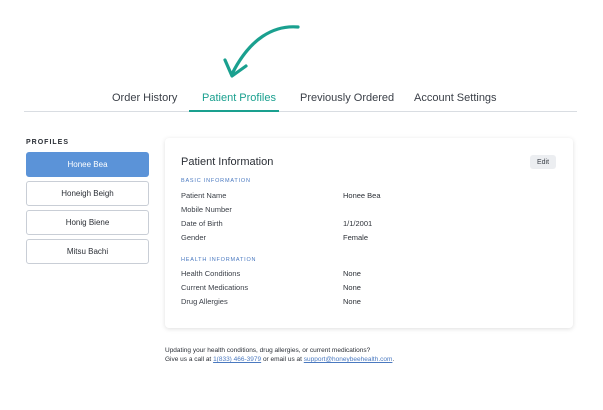  What do you see at coordinates (87, 222) in the screenshot?
I see `profile-button-honig-biene: Honig Biene` at bounding box center [87, 222].